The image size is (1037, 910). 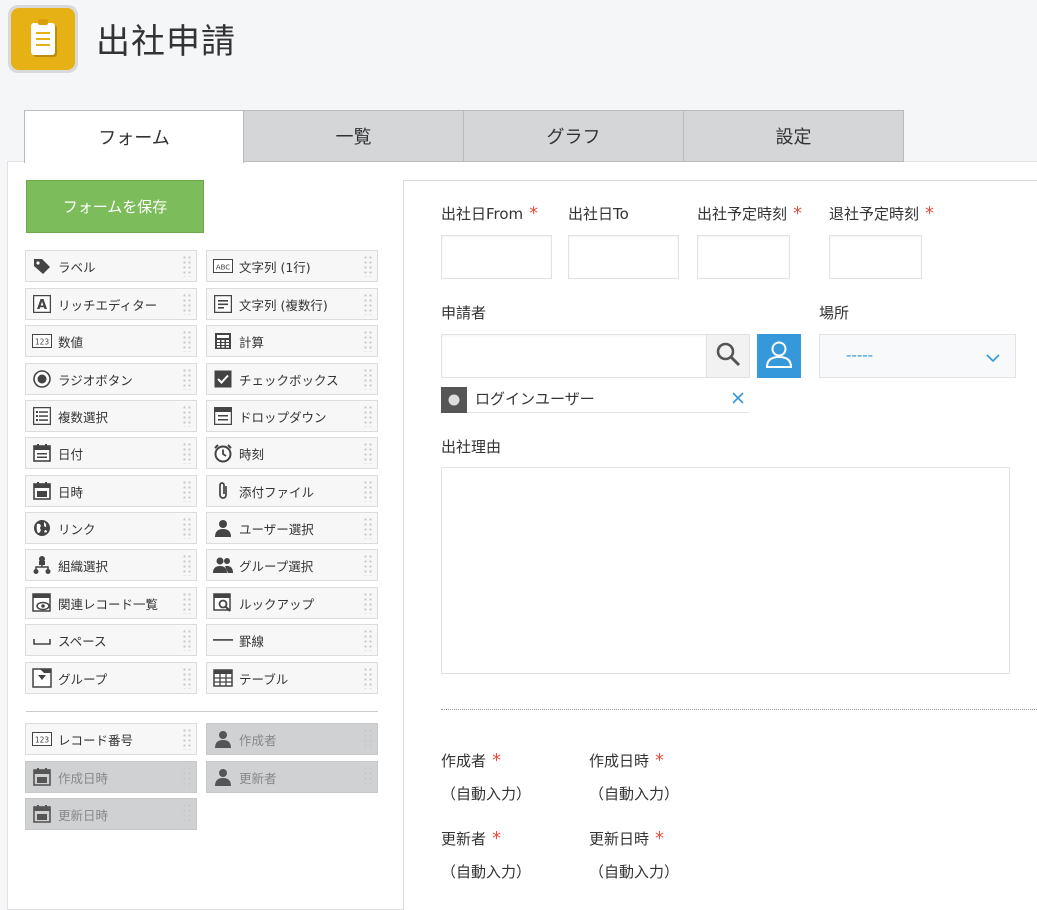 What do you see at coordinates (743, 257) in the screenshot?
I see `start-time-field` at bounding box center [743, 257].